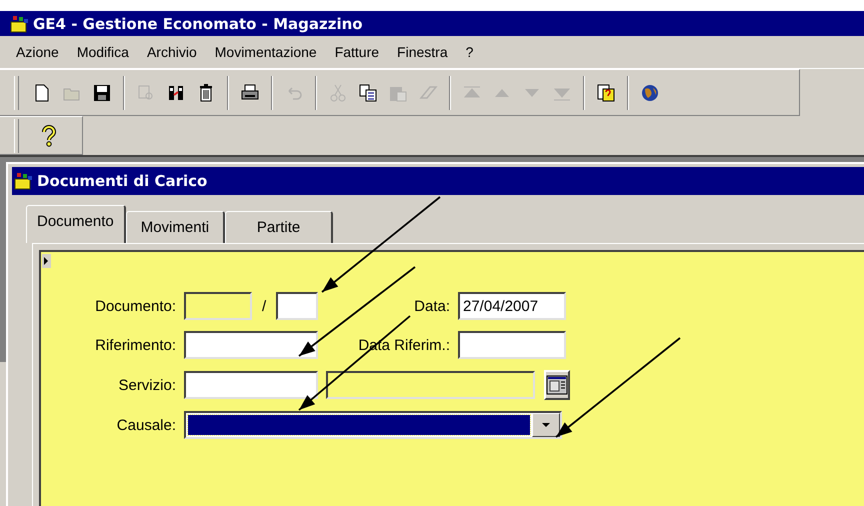 Image resolution: width=864 pixels, height=506 pixels. I want to click on help-document-icon, so click(606, 92).